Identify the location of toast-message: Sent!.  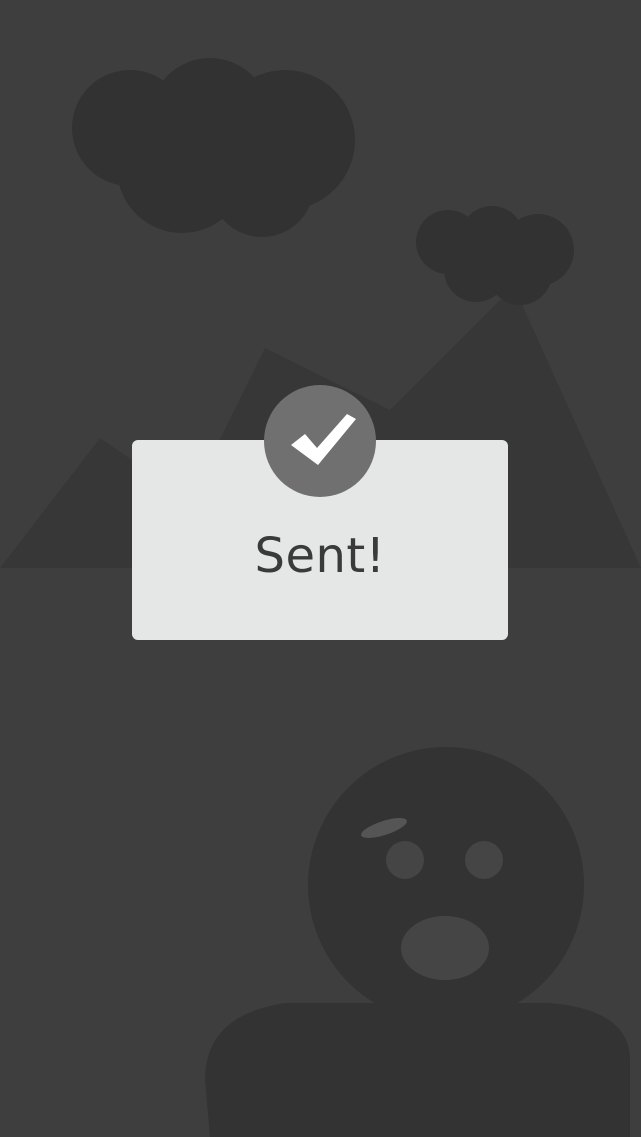
(320, 556).